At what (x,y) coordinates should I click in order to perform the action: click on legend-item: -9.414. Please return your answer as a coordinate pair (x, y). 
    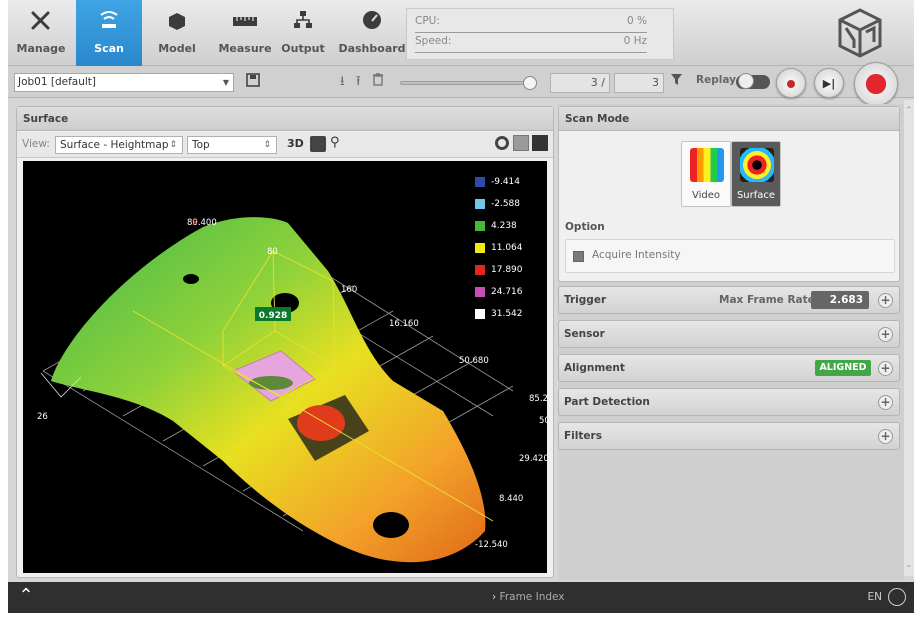
    Looking at the image, I should click on (511, 185).